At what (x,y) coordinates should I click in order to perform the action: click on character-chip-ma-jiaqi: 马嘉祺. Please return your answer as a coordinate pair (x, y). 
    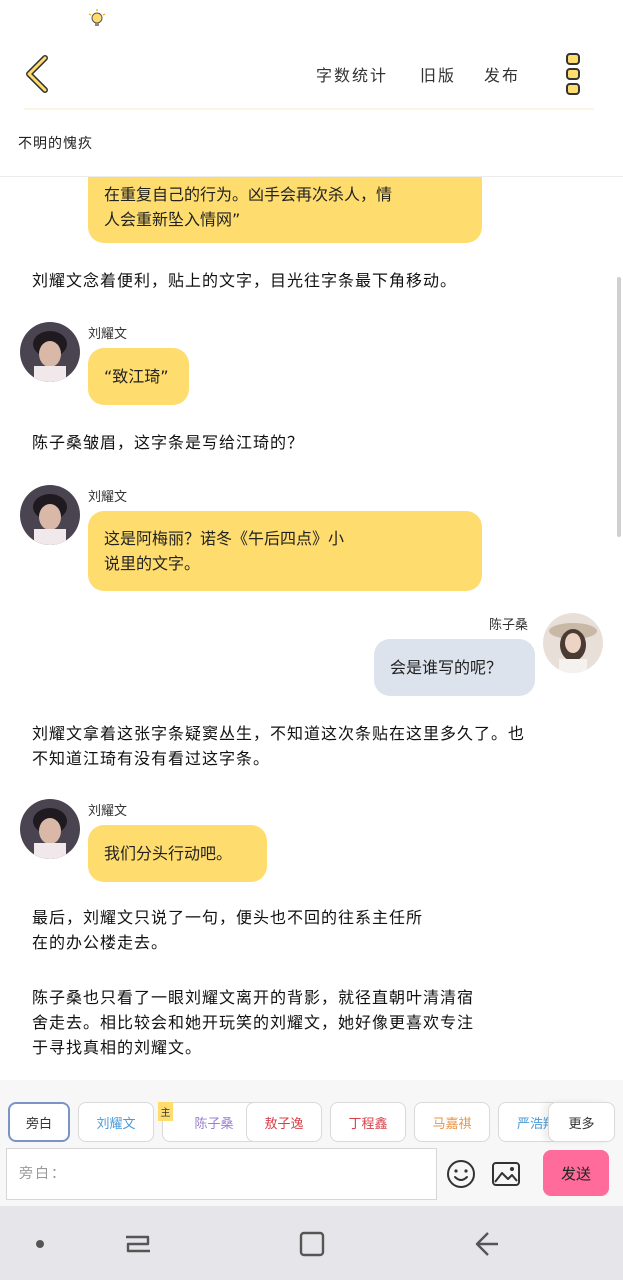
    Looking at the image, I should click on (452, 1122).